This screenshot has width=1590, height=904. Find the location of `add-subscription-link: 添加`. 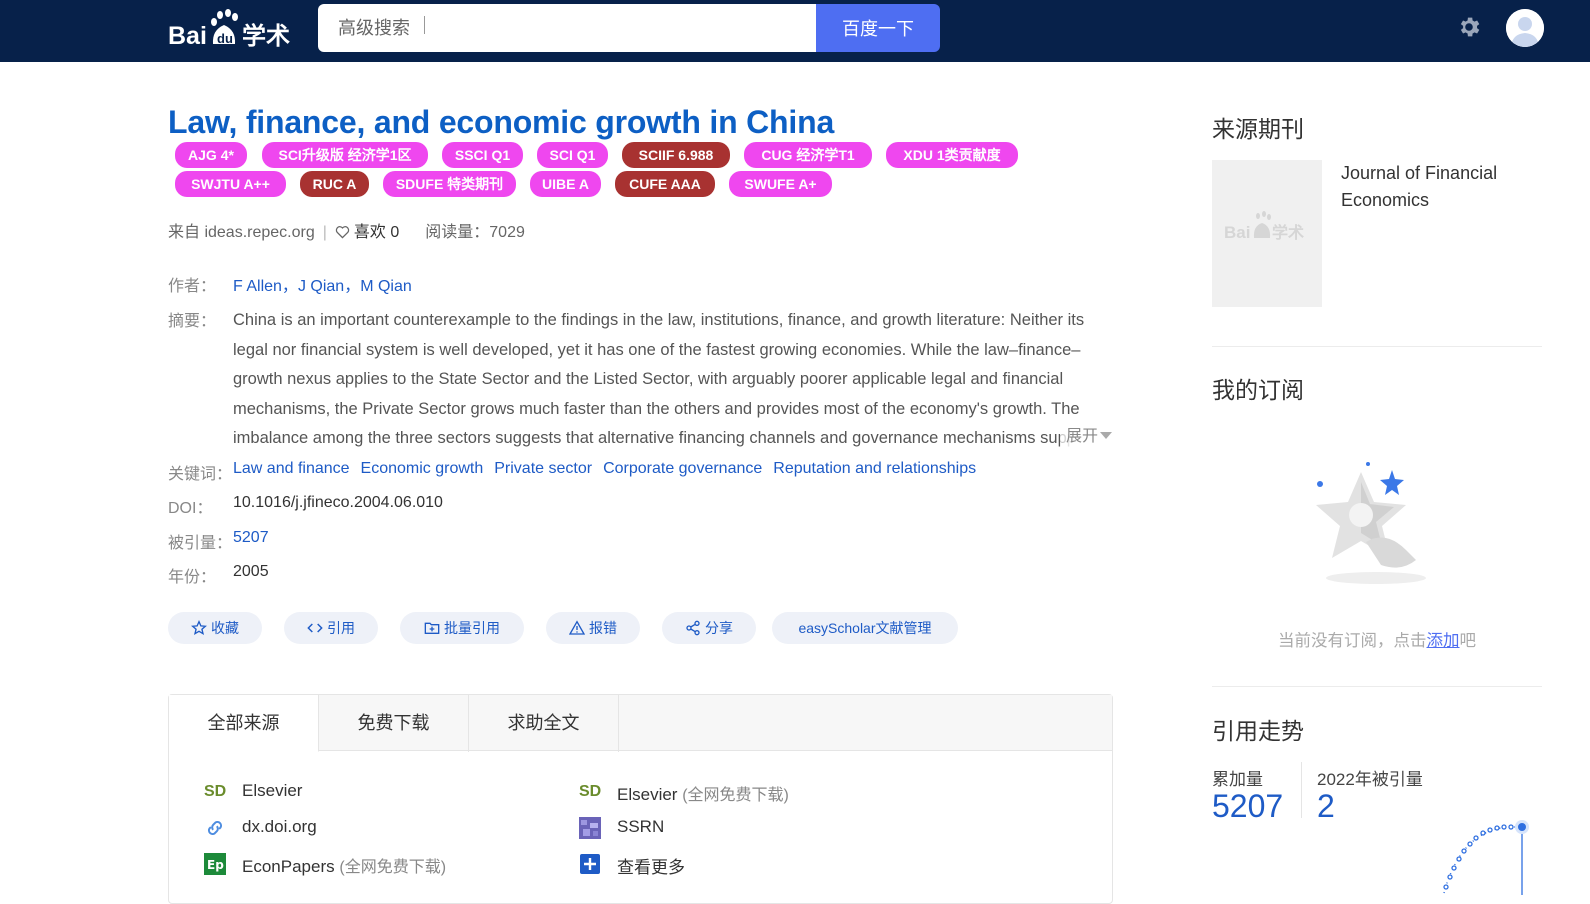

add-subscription-link: 添加 is located at coordinates (1443, 641).